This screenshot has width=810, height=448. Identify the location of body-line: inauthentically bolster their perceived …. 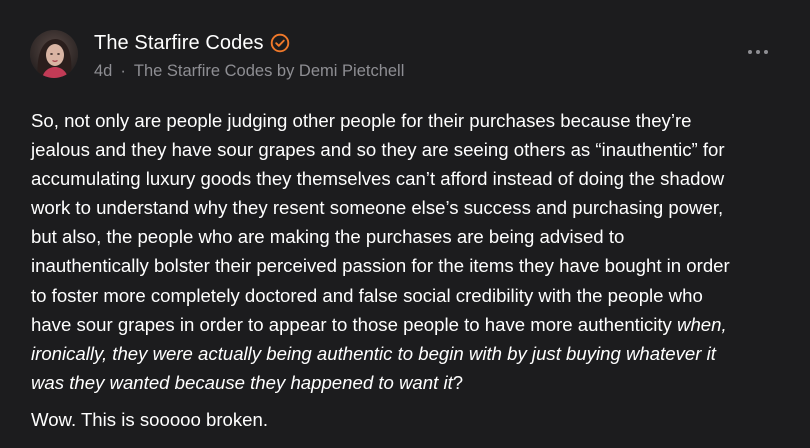
(380, 266).